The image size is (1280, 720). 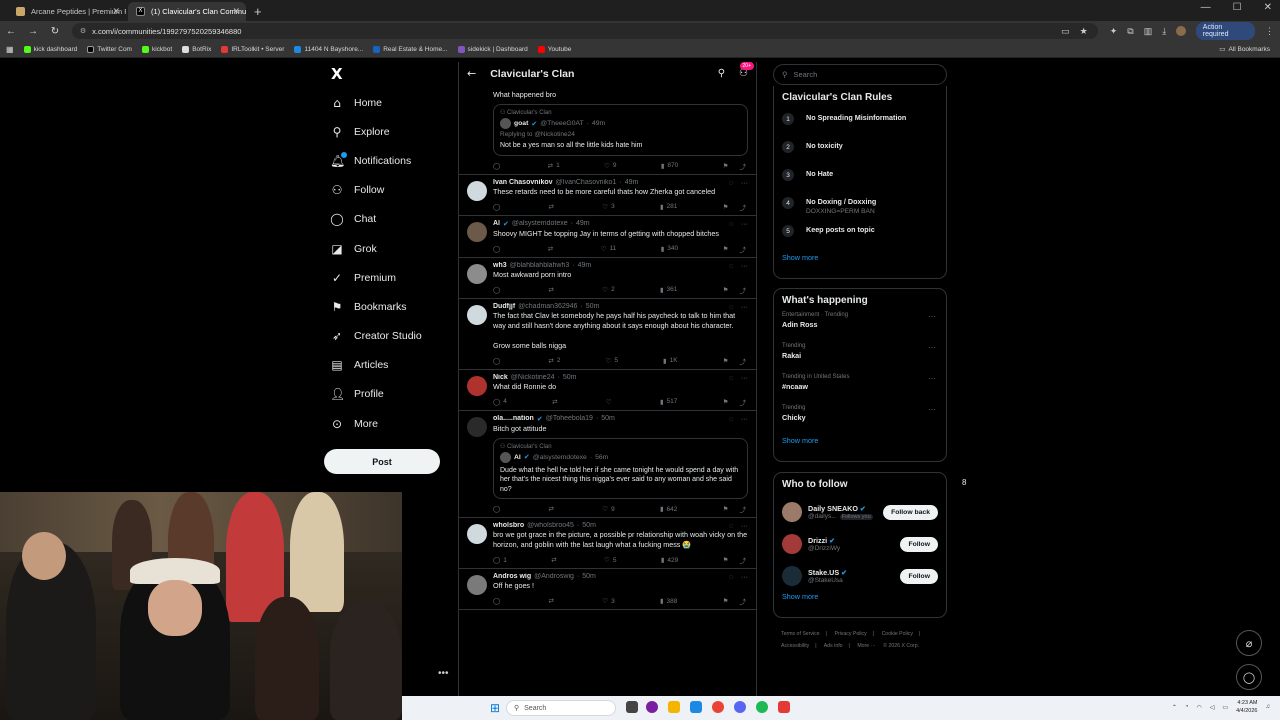 What do you see at coordinates (860, 257) in the screenshot?
I see `rules-show-more-link: Show more` at bounding box center [860, 257].